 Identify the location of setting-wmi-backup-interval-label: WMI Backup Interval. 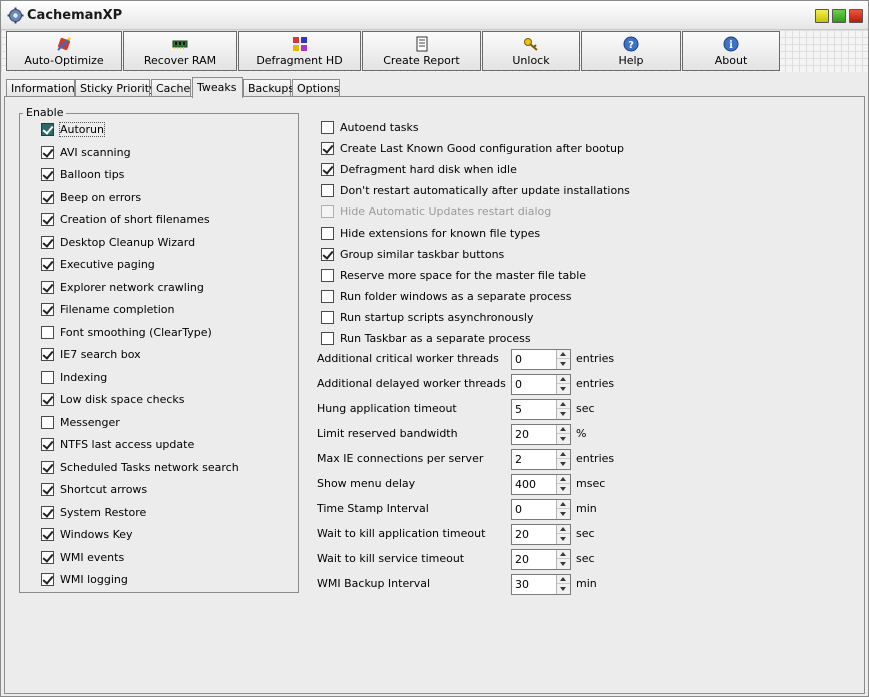
(374, 583).